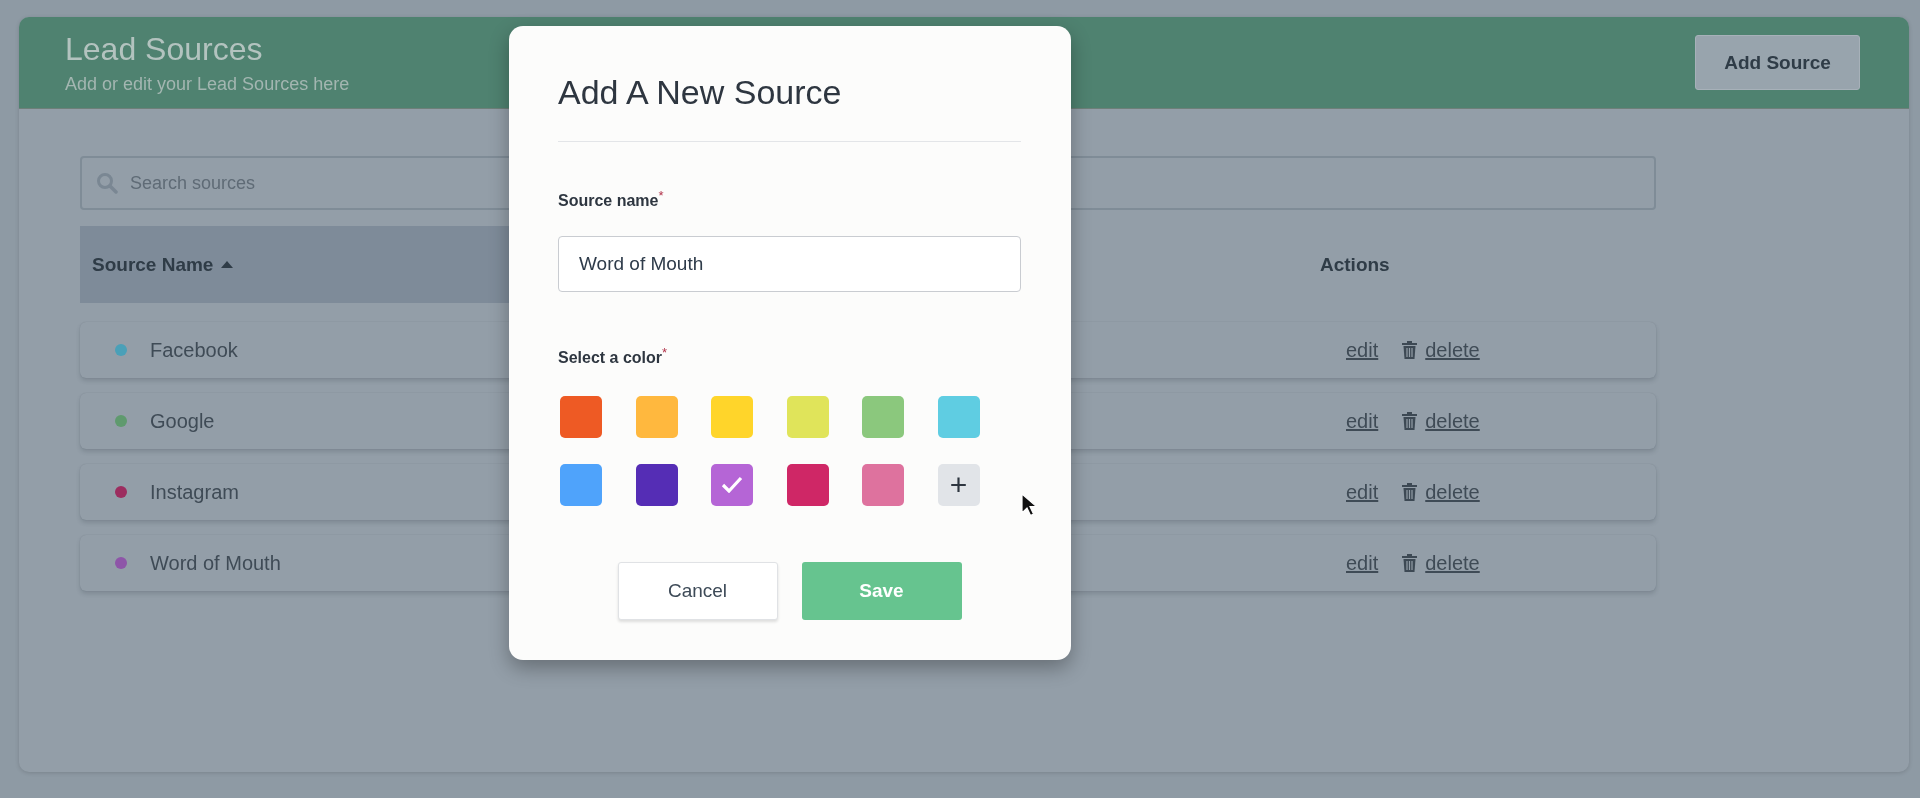  I want to click on add-source-button: Add Source, so click(1777, 62).